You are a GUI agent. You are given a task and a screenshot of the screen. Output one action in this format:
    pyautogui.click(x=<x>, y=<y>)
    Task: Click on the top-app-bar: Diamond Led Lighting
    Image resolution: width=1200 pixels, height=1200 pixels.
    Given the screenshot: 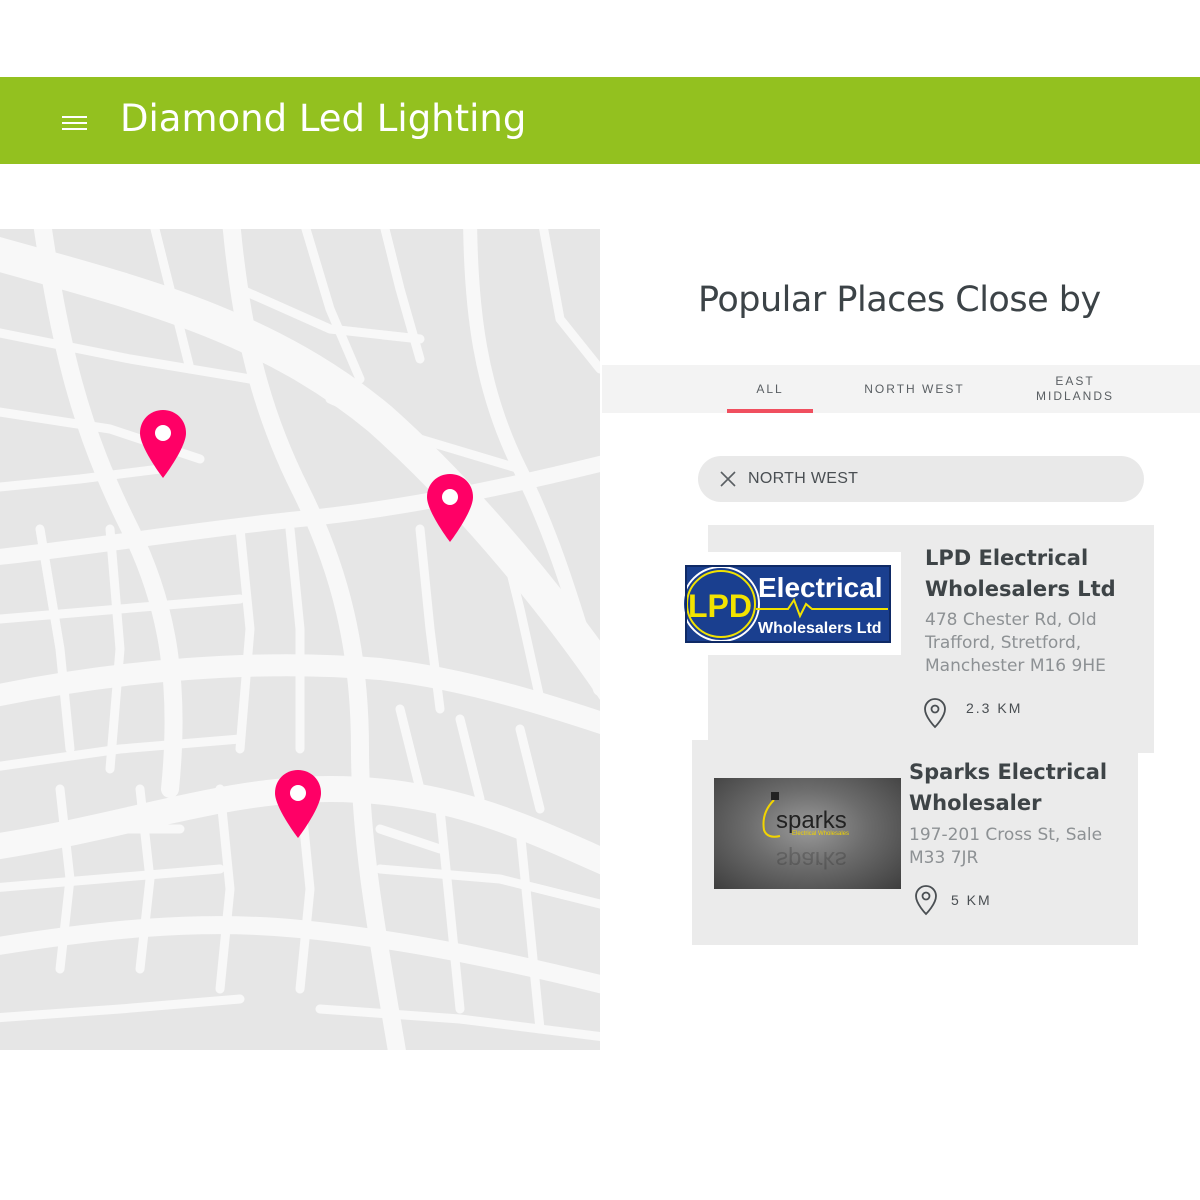 What is the action you would take?
    pyautogui.click(x=600, y=120)
    